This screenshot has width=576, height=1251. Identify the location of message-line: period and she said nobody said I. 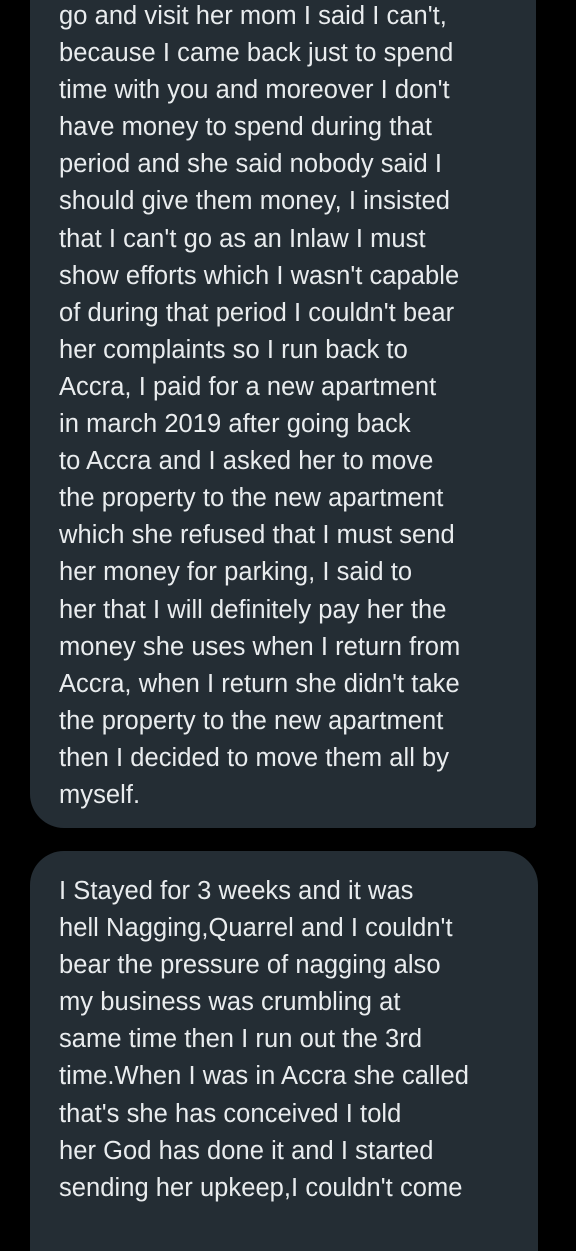
(251, 164).